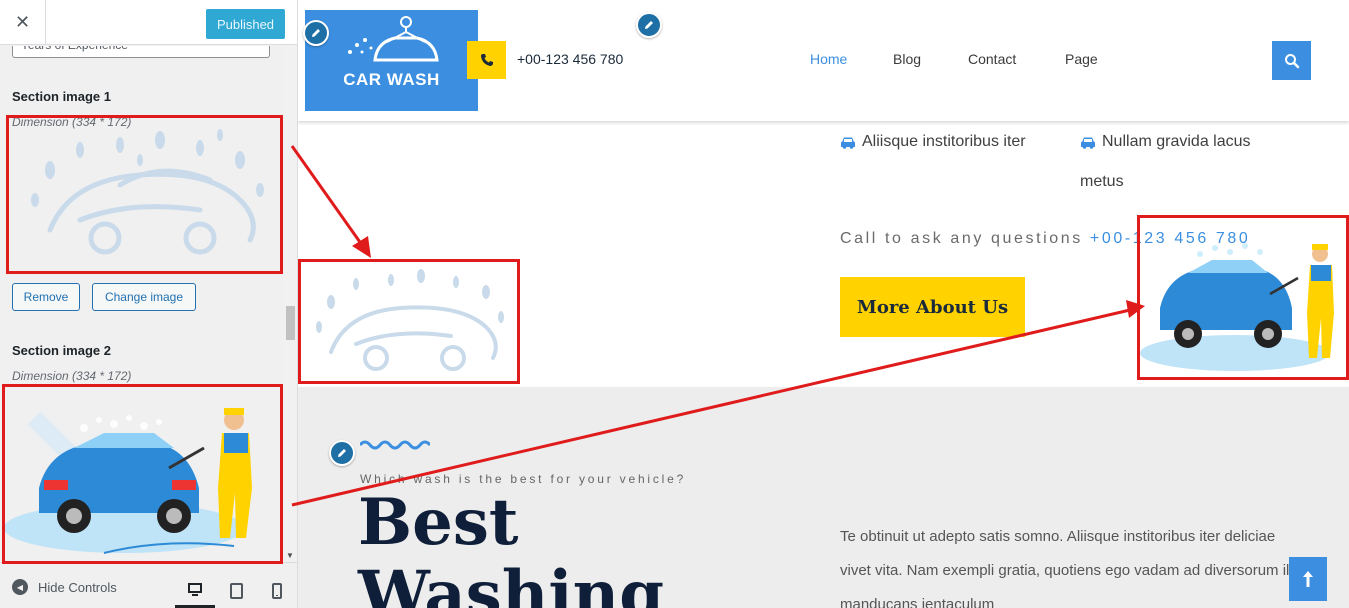 This screenshot has height=608, width=1349. I want to click on mobile-icon, so click(277, 591).